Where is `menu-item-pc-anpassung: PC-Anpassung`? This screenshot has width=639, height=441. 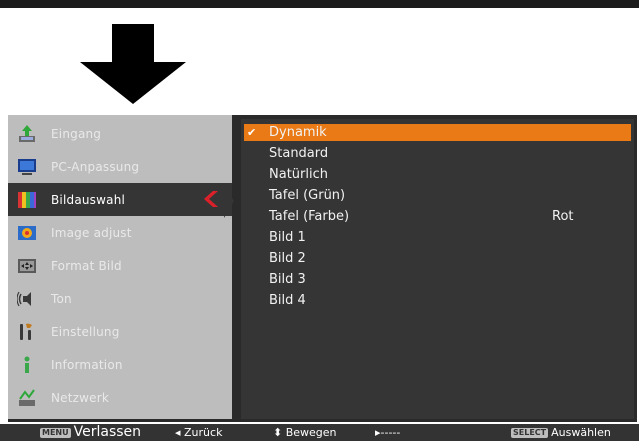 menu-item-pc-anpassung: PC-Anpassung is located at coordinates (120, 166).